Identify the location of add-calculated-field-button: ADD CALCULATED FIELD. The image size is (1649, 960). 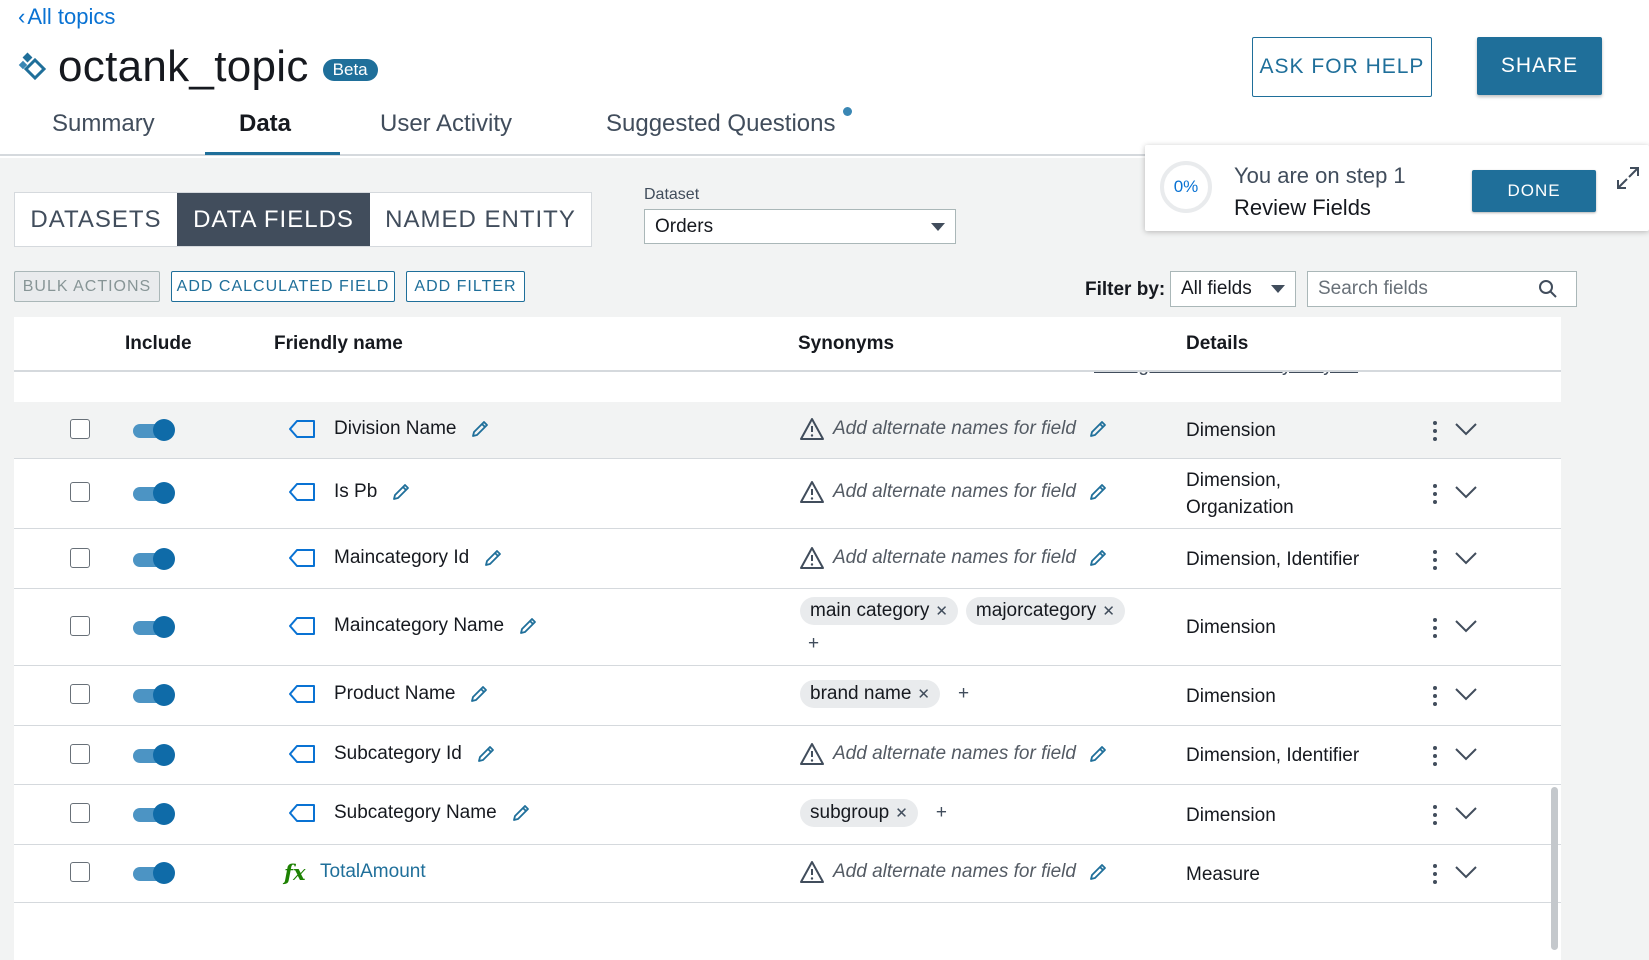
(283, 286).